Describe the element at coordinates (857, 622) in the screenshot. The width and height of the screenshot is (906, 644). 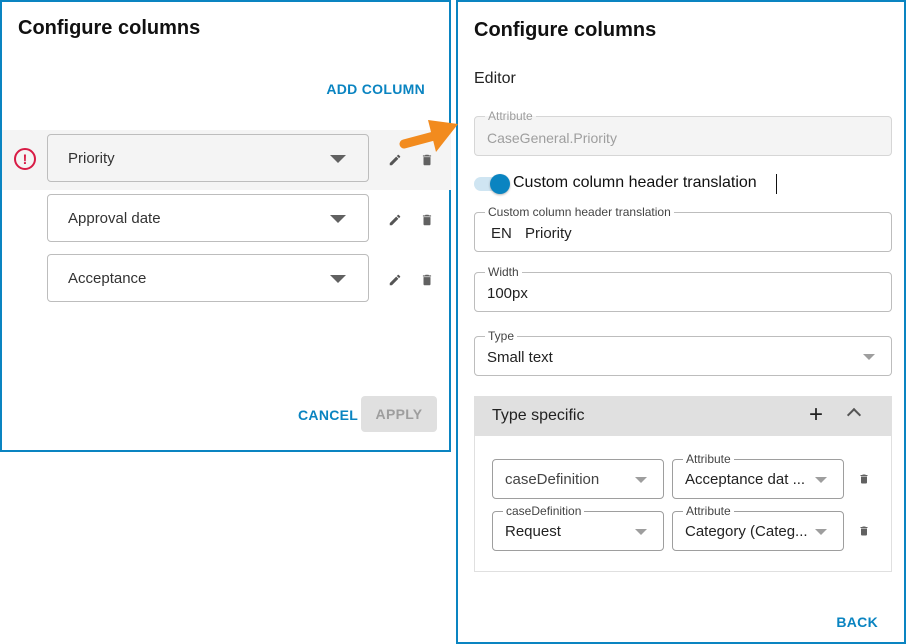
I see `back-button: BACK` at that location.